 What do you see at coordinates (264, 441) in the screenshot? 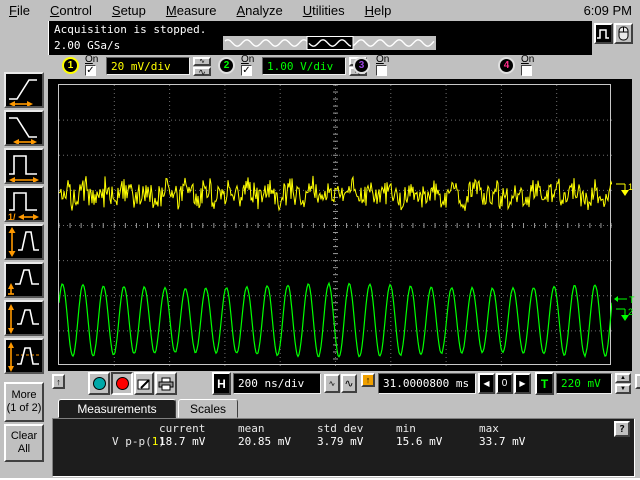
I see `val-mean: 20.85 mV` at bounding box center [264, 441].